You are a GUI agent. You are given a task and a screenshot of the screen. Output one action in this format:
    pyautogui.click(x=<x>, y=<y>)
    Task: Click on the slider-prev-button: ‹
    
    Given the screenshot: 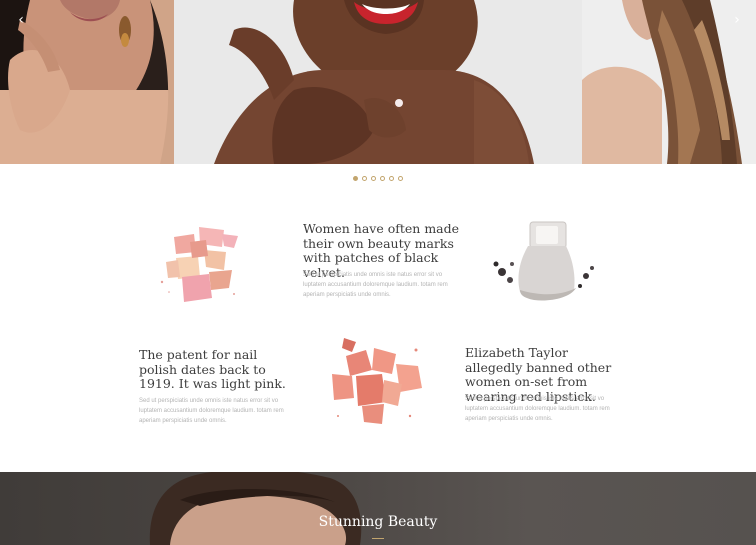 What is the action you would take?
    pyautogui.click(x=21, y=20)
    